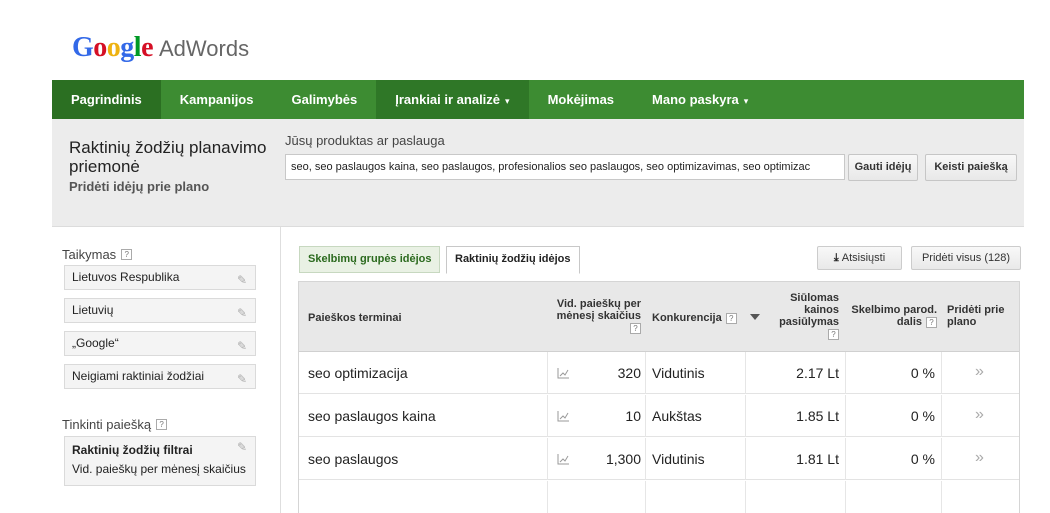 The width and height of the screenshot is (1050, 513). What do you see at coordinates (115, 424) in the screenshot?
I see `customize-search-title: Tinkinti paiešką ?` at bounding box center [115, 424].